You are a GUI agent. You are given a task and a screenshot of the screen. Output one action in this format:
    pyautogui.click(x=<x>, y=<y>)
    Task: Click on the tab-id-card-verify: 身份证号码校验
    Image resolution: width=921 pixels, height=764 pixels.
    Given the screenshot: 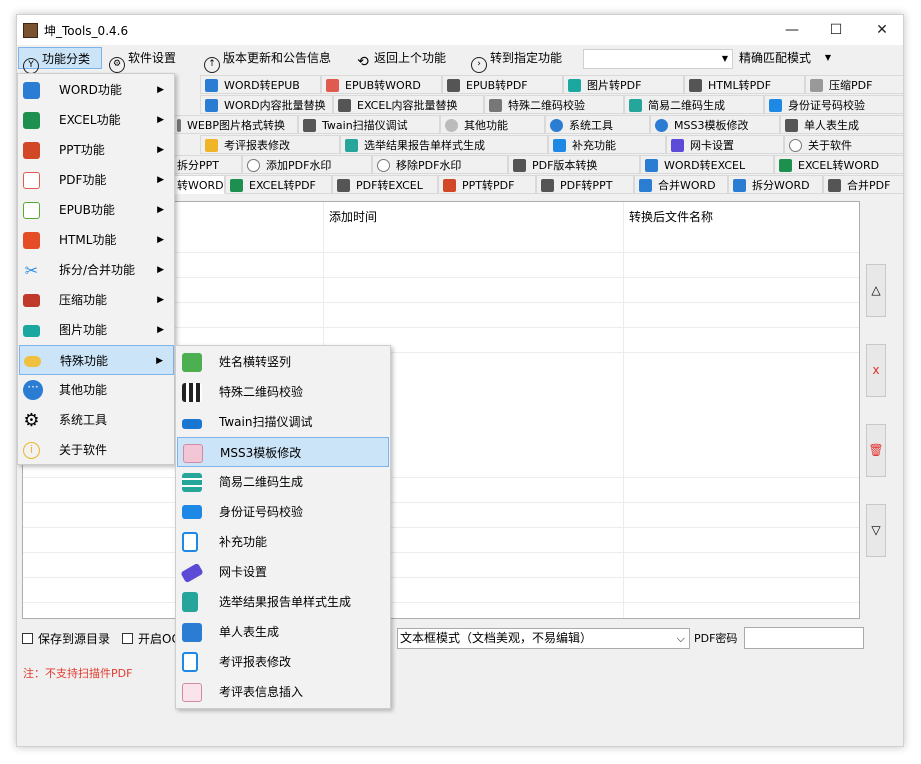 What is the action you would take?
    pyautogui.click(x=833, y=104)
    